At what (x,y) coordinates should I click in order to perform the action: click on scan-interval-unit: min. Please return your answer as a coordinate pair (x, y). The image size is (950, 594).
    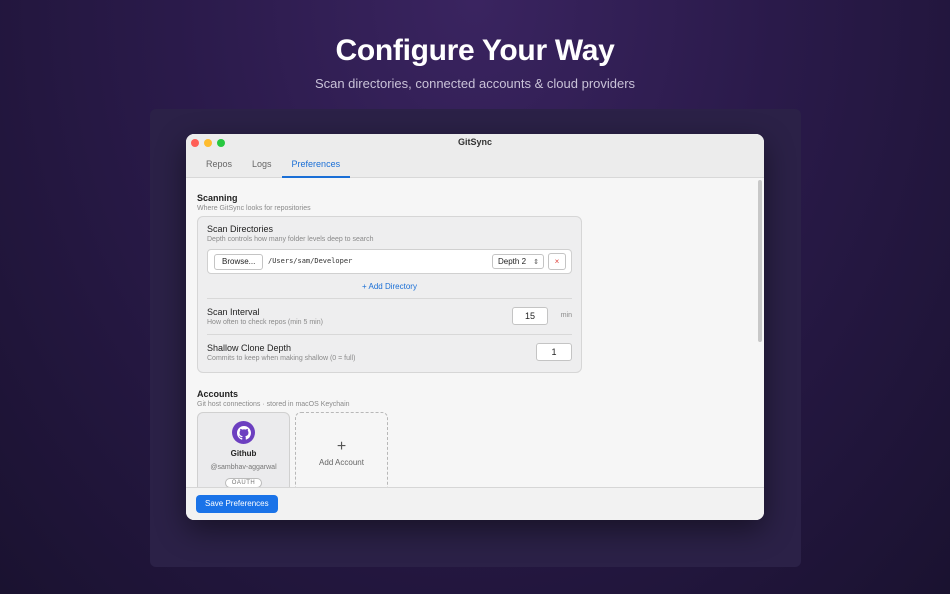
    Looking at the image, I should click on (566, 315).